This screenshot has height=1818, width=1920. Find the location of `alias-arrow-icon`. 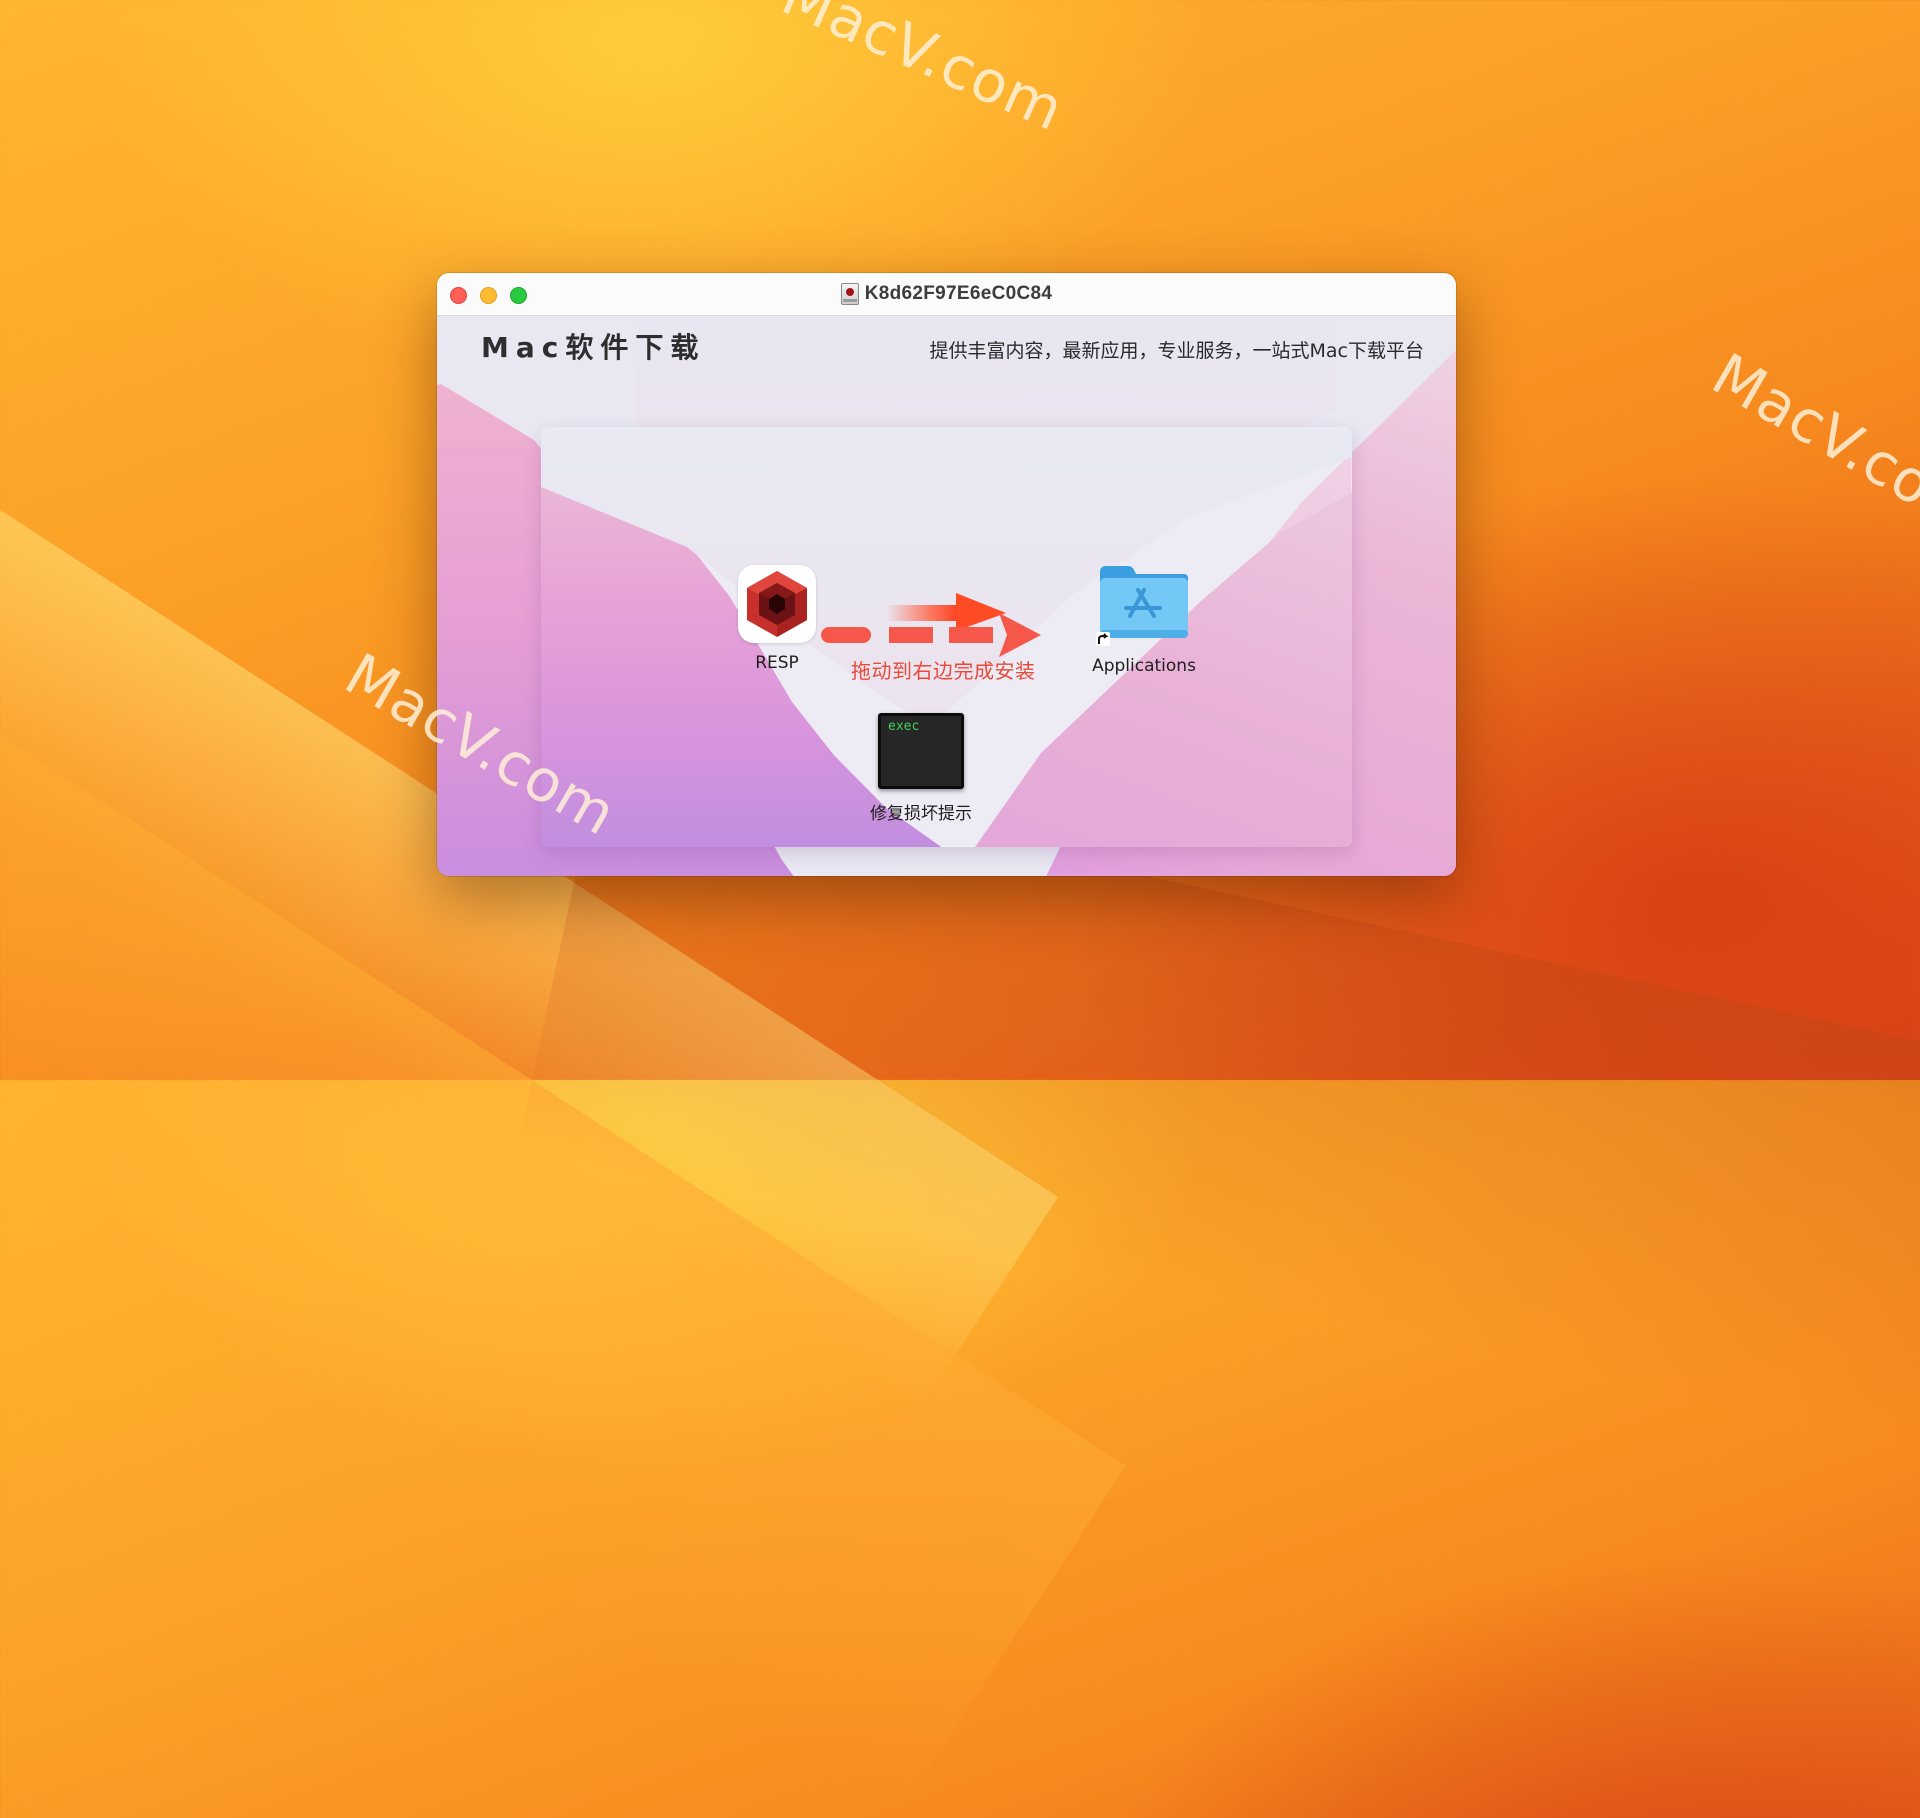

alias-arrow-icon is located at coordinates (1103, 639).